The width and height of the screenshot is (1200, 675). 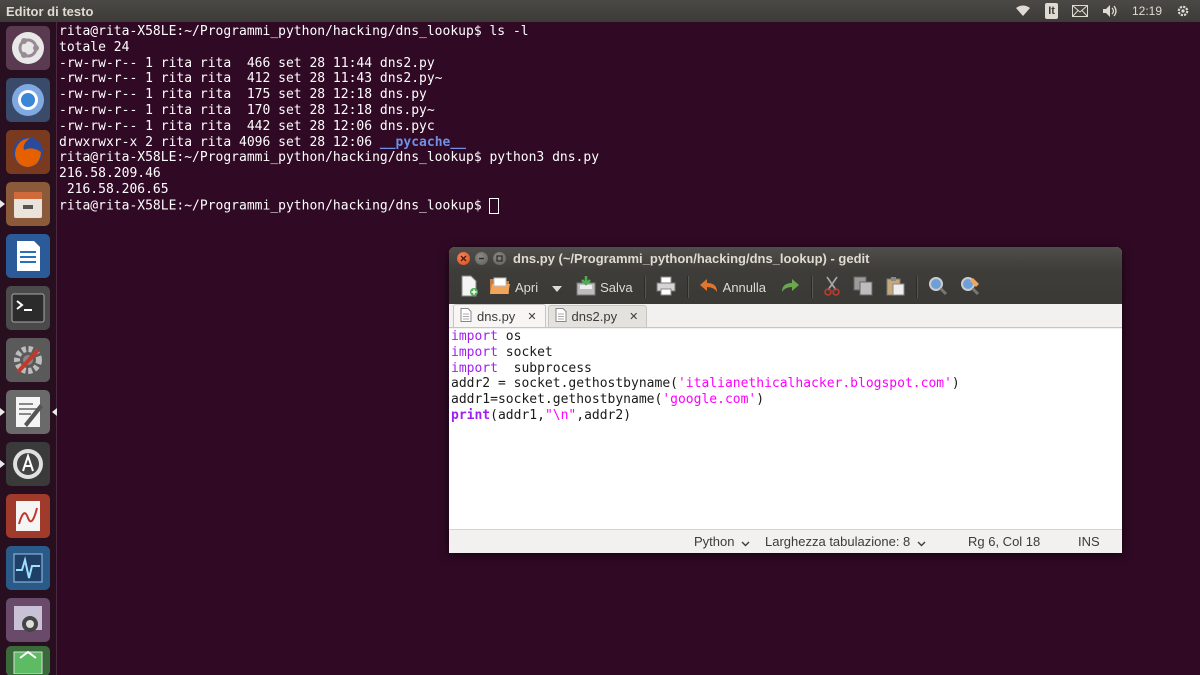 I want to click on cursor-position: Rg 6, Col 18, so click(x=1004, y=541).